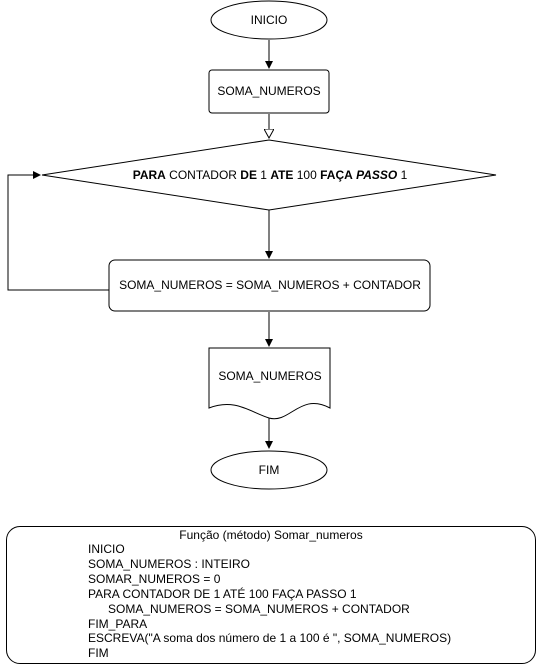 This screenshot has width=536, height=666. I want to click on end-label: FIM, so click(269, 470).